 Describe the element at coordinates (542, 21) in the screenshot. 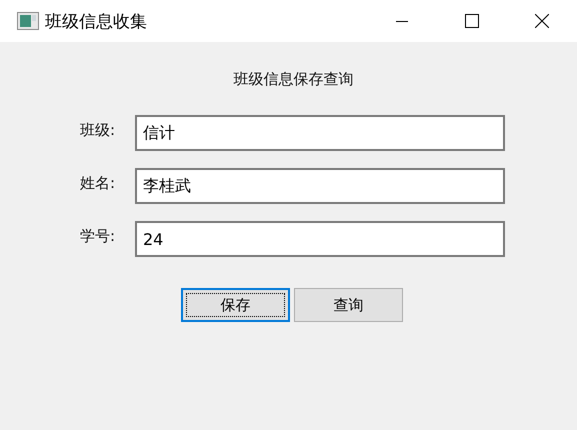

I see `close-icon` at that location.